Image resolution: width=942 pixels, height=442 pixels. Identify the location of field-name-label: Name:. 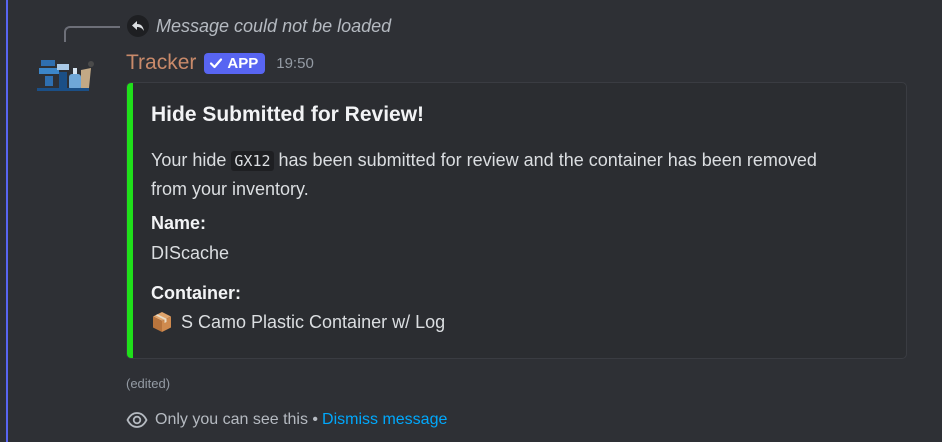
(179, 223).